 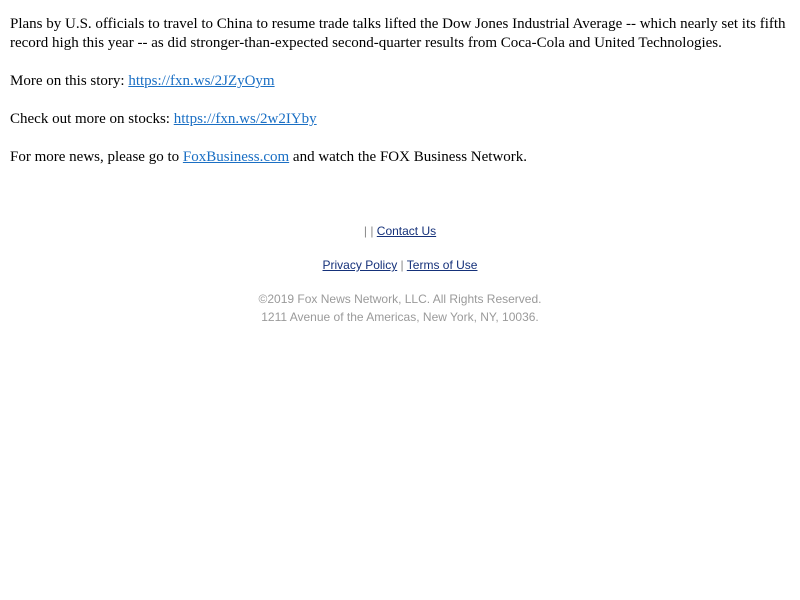 I want to click on foxbusiness-link: FoxBusiness.com, so click(x=236, y=157).